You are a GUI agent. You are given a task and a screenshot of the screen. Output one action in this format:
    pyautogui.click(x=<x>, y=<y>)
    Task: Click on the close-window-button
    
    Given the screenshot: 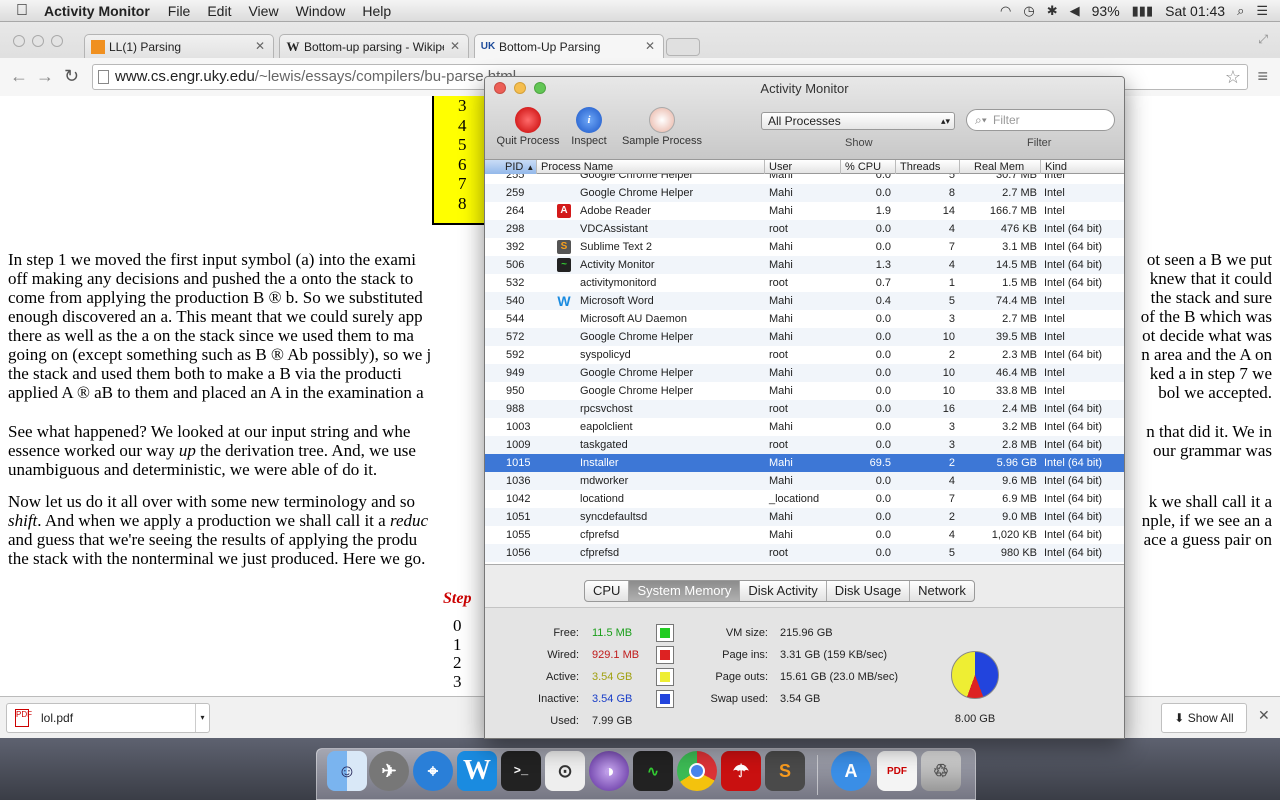 What is the action you would take?
    pyautogui.click(x=19, y=41)
    